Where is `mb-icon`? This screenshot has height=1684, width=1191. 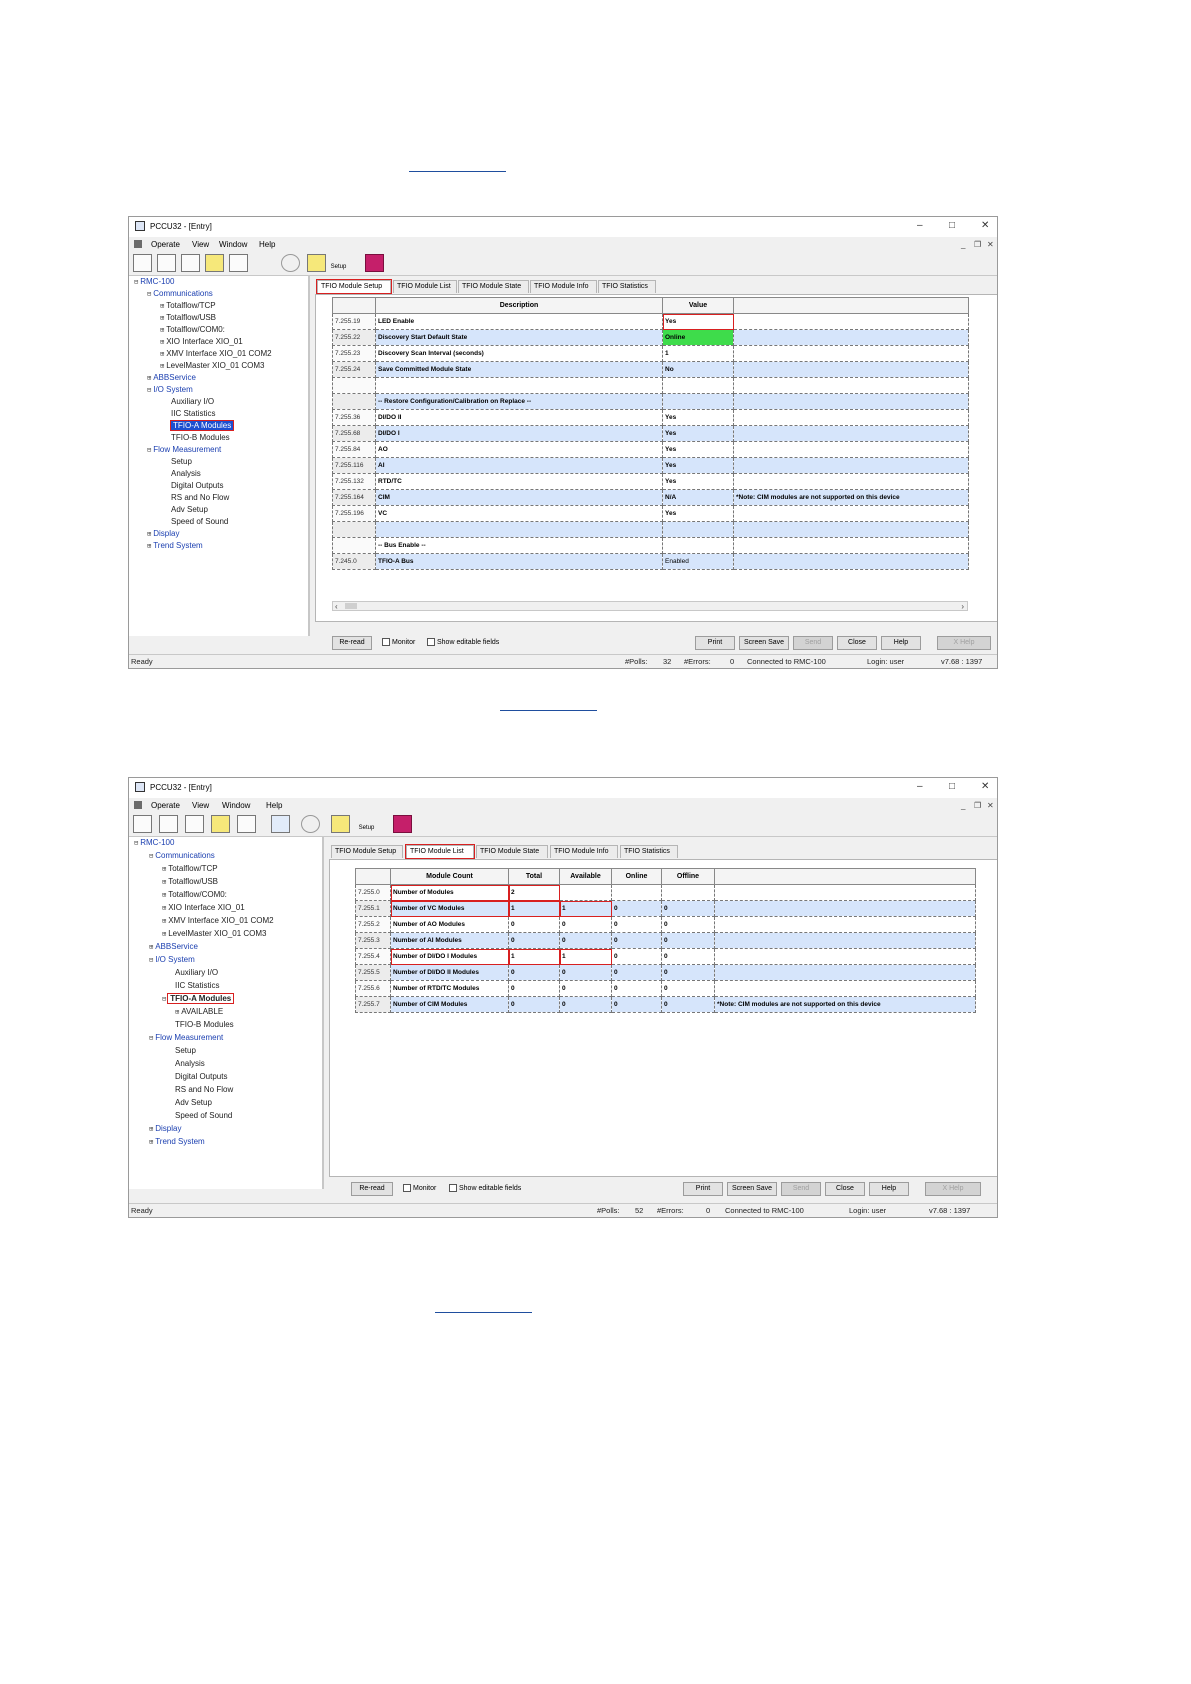 mb-icon is located at coordinates (280, 824).